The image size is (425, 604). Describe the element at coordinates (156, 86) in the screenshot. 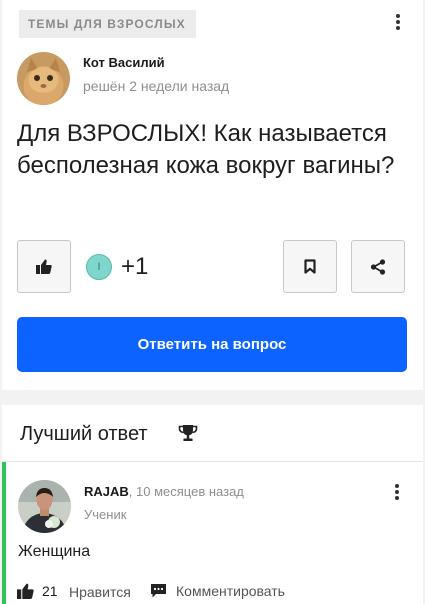

I see `question-time: решён 2 недели назад` at that location.